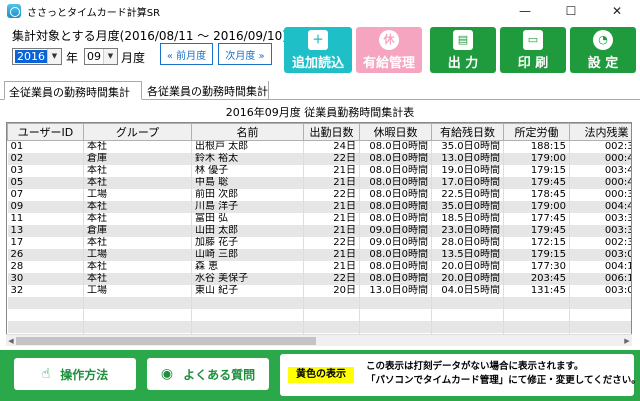 The image size is (640, 401). I want to click on table-row: 03本社林 優子21日08.0日0時間19.0日0時間179:15003:45, so click(319, 170).